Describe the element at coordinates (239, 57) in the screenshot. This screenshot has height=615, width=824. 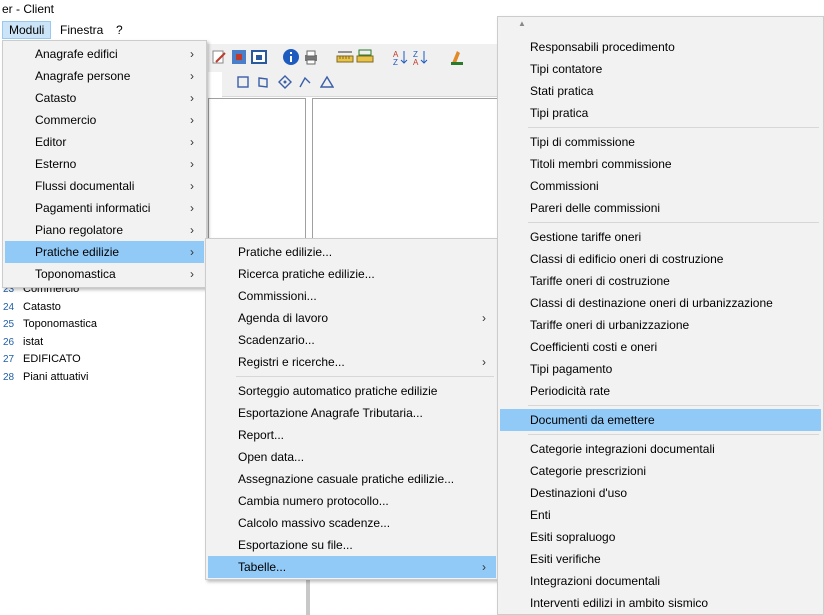
I see `puzzle-icon` at that location.